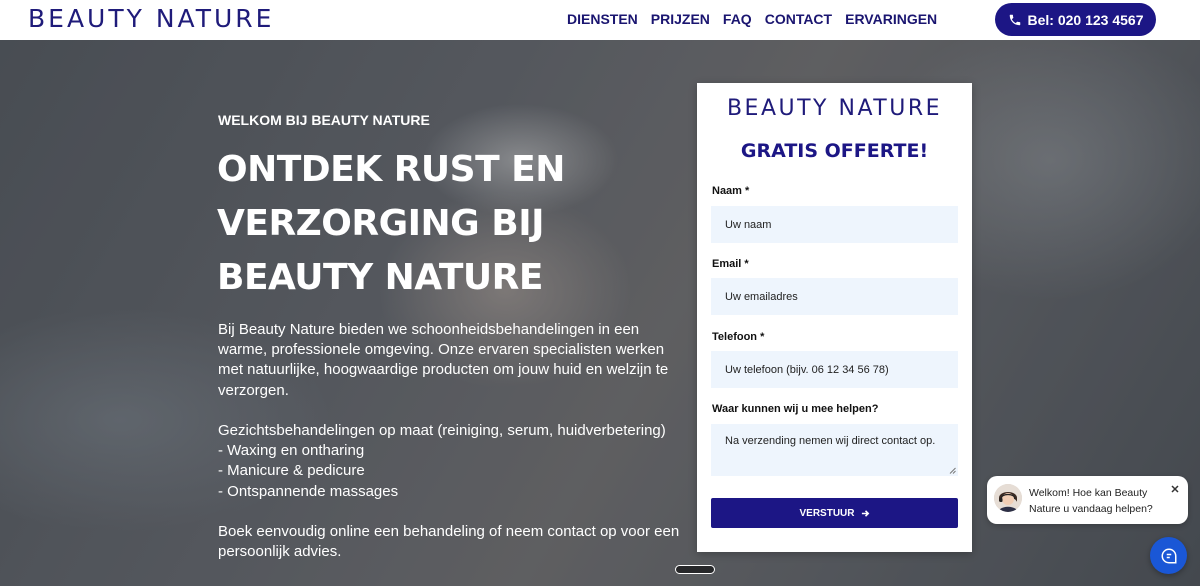  I want to click on phone-icon, so click(1015, 20).